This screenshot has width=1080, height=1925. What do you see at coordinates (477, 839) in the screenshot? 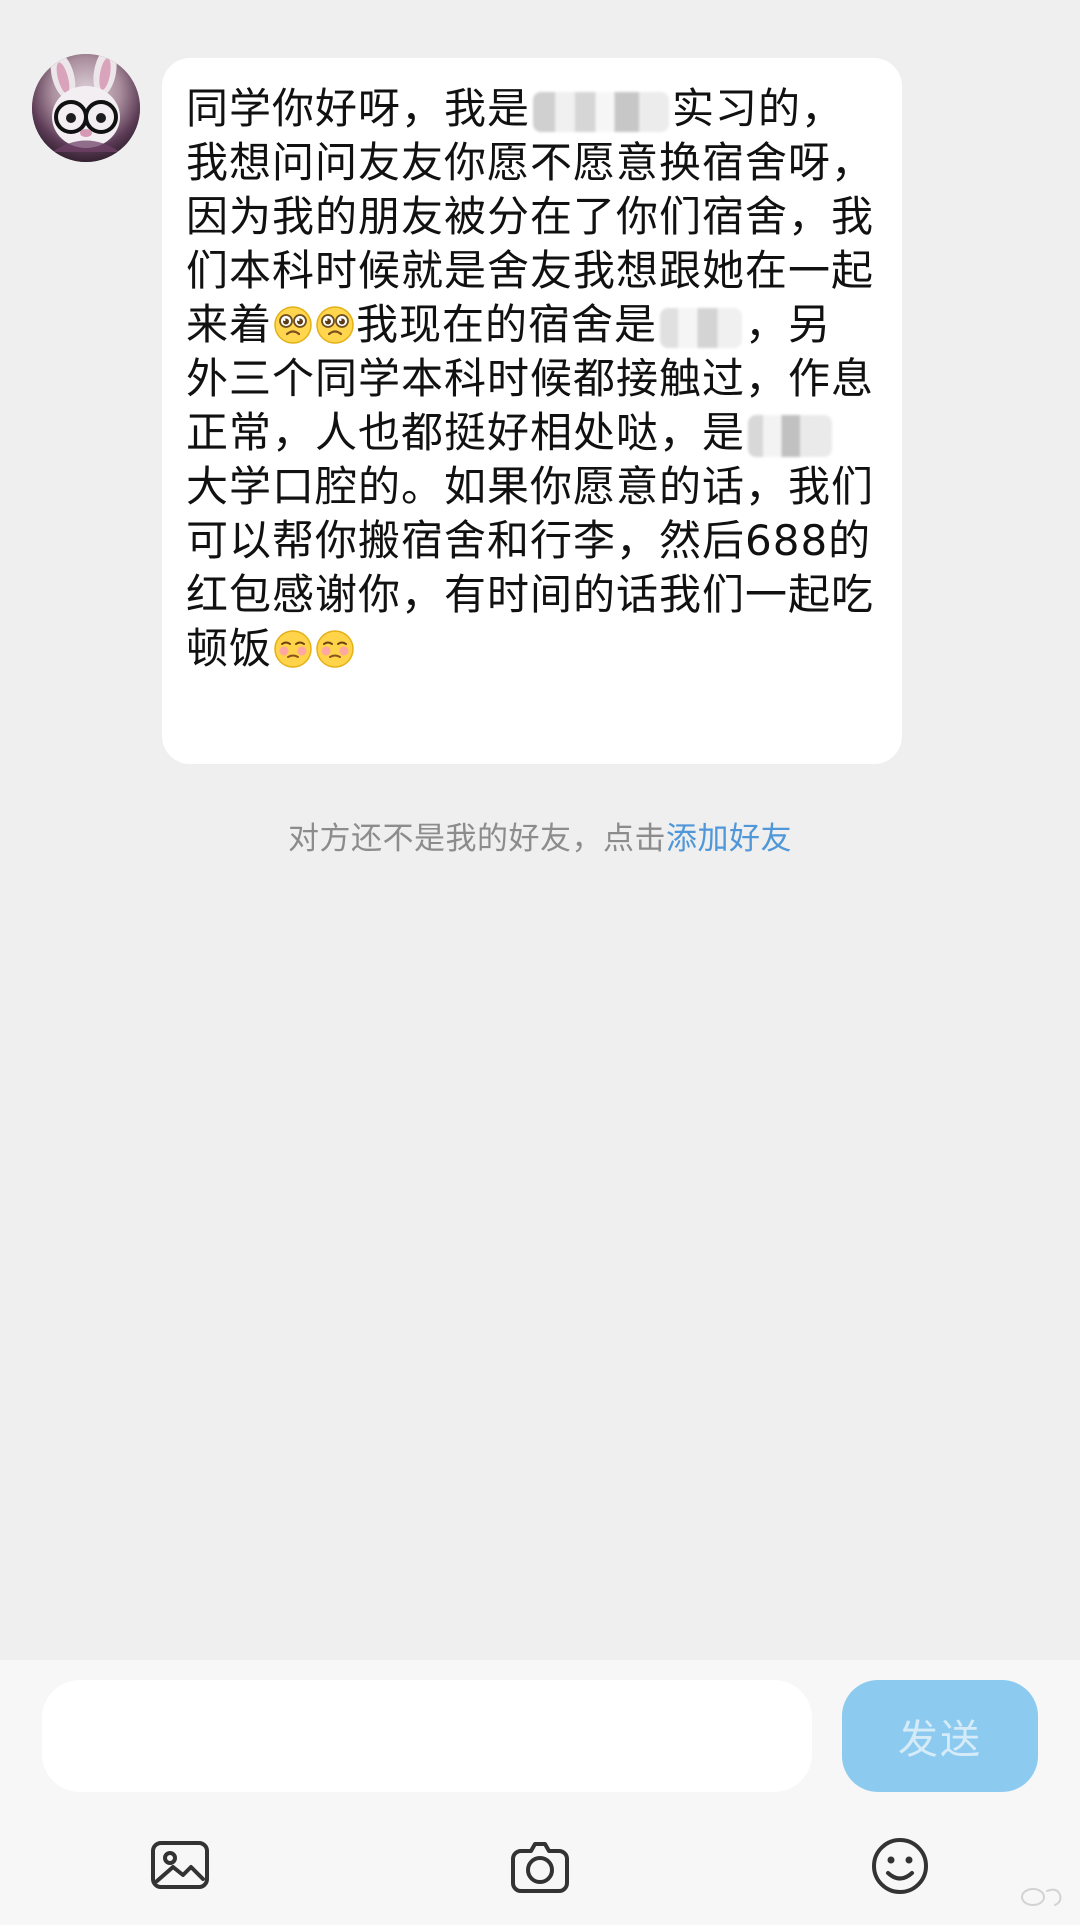
I see `friend-status-text: 对方还不是我的好友，点击` at bounding box center [477, 839].